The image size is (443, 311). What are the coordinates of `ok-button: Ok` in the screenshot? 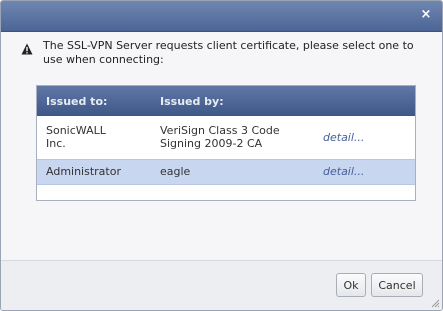 It's located at (351, 285).